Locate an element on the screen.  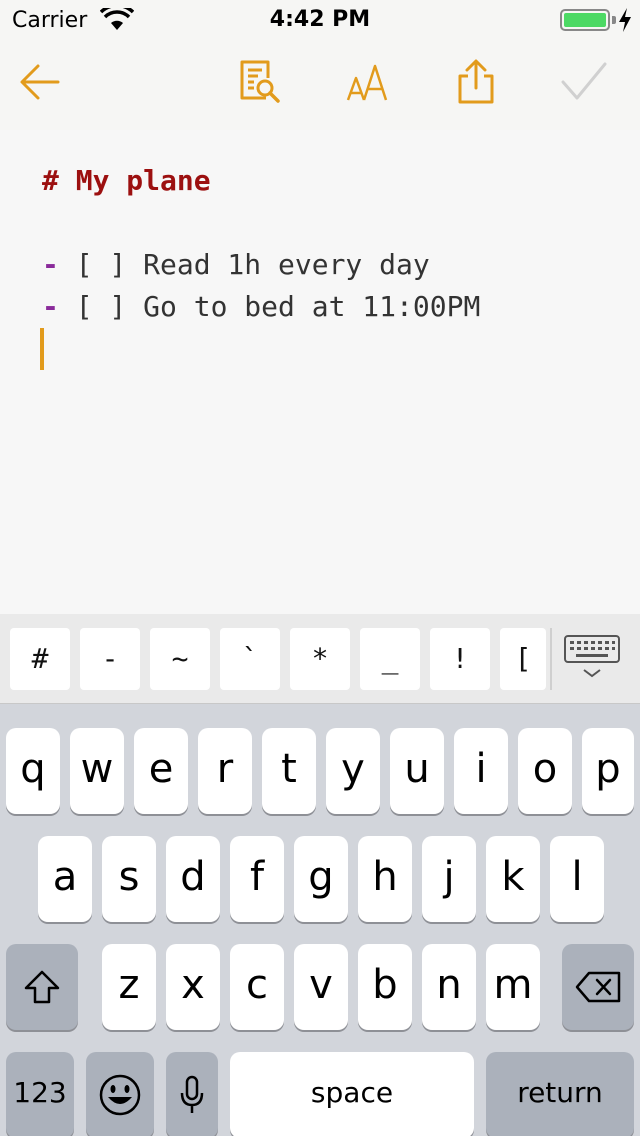
numbers-key: 123 is located at coordinates (40, 1094).